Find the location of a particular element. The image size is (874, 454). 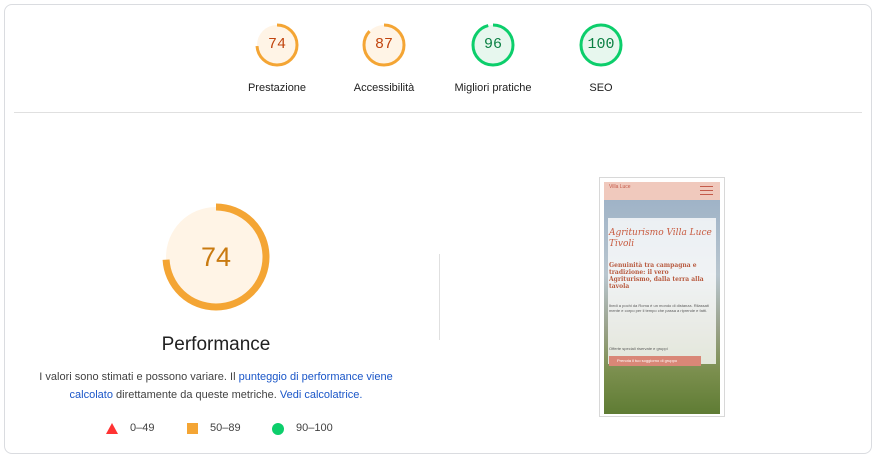

gauge-seo: 100 SEO is located at coordinates (601, 58).